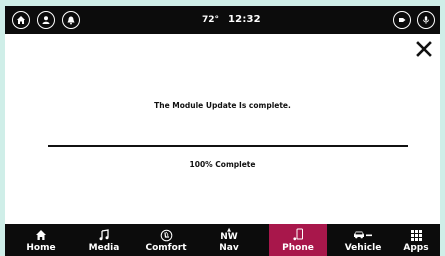 The height and width of the screenshot is (256, 445). I want to click on nav-label-vehicle: Vehicle, so click(363, 248).